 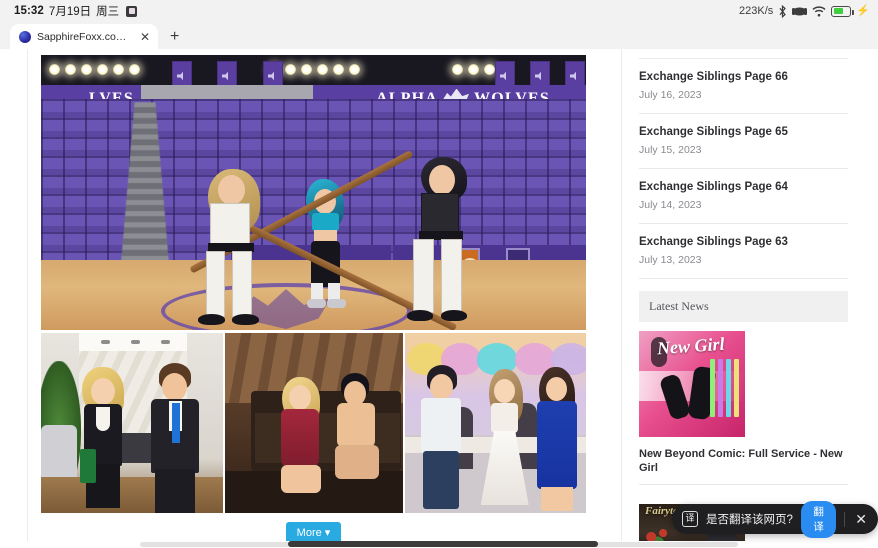 What do you see at coordinates (670, 149) in the screenshot?
I see `post-date: July 15, 2023` at bounding box center [670, 149].